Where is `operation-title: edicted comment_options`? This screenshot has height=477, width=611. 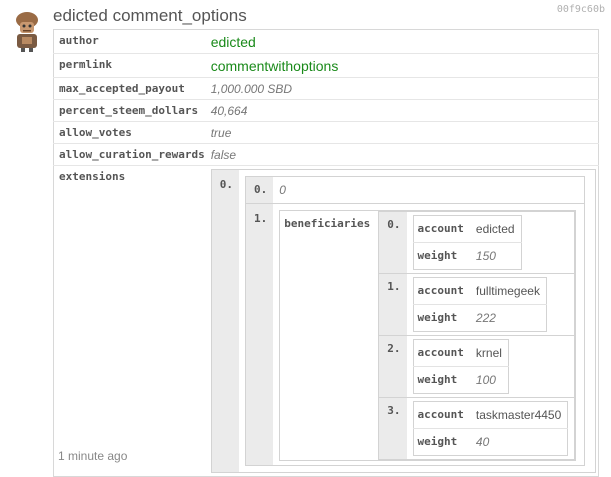 operation-title: edicted comment_options is located at coordinates (150, 16).